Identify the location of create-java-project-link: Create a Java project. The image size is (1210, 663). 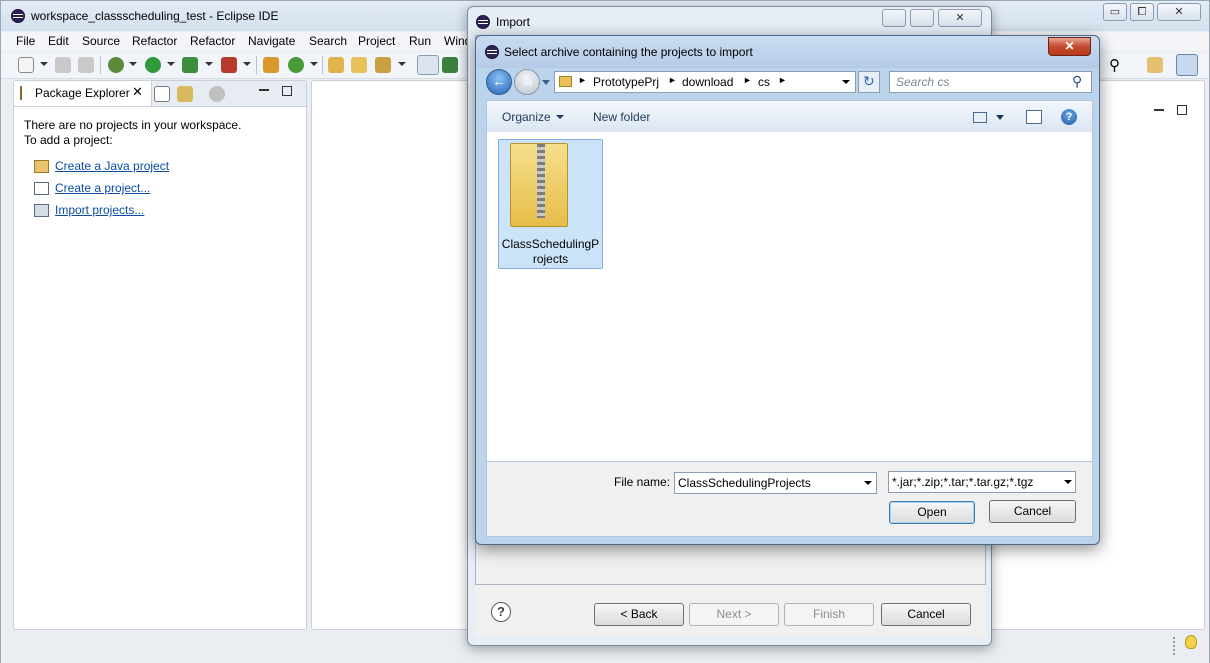
(112, 166).